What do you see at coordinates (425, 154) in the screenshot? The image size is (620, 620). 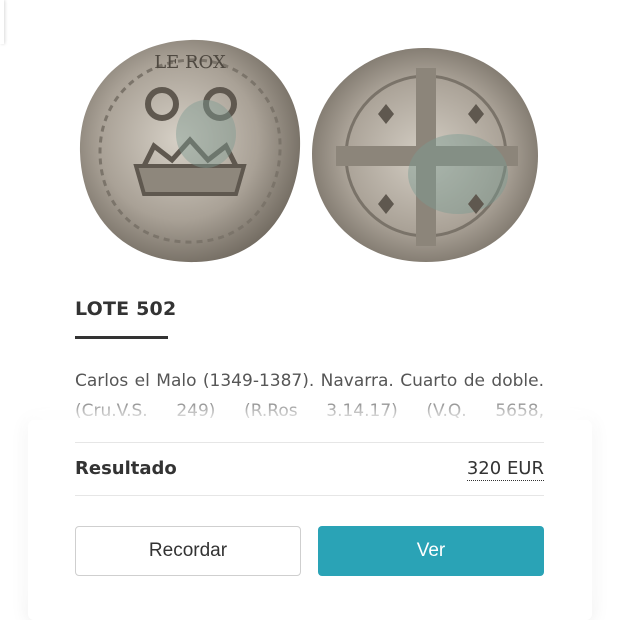 I see `coin-reverse-image` at bounding box center [425, 154].